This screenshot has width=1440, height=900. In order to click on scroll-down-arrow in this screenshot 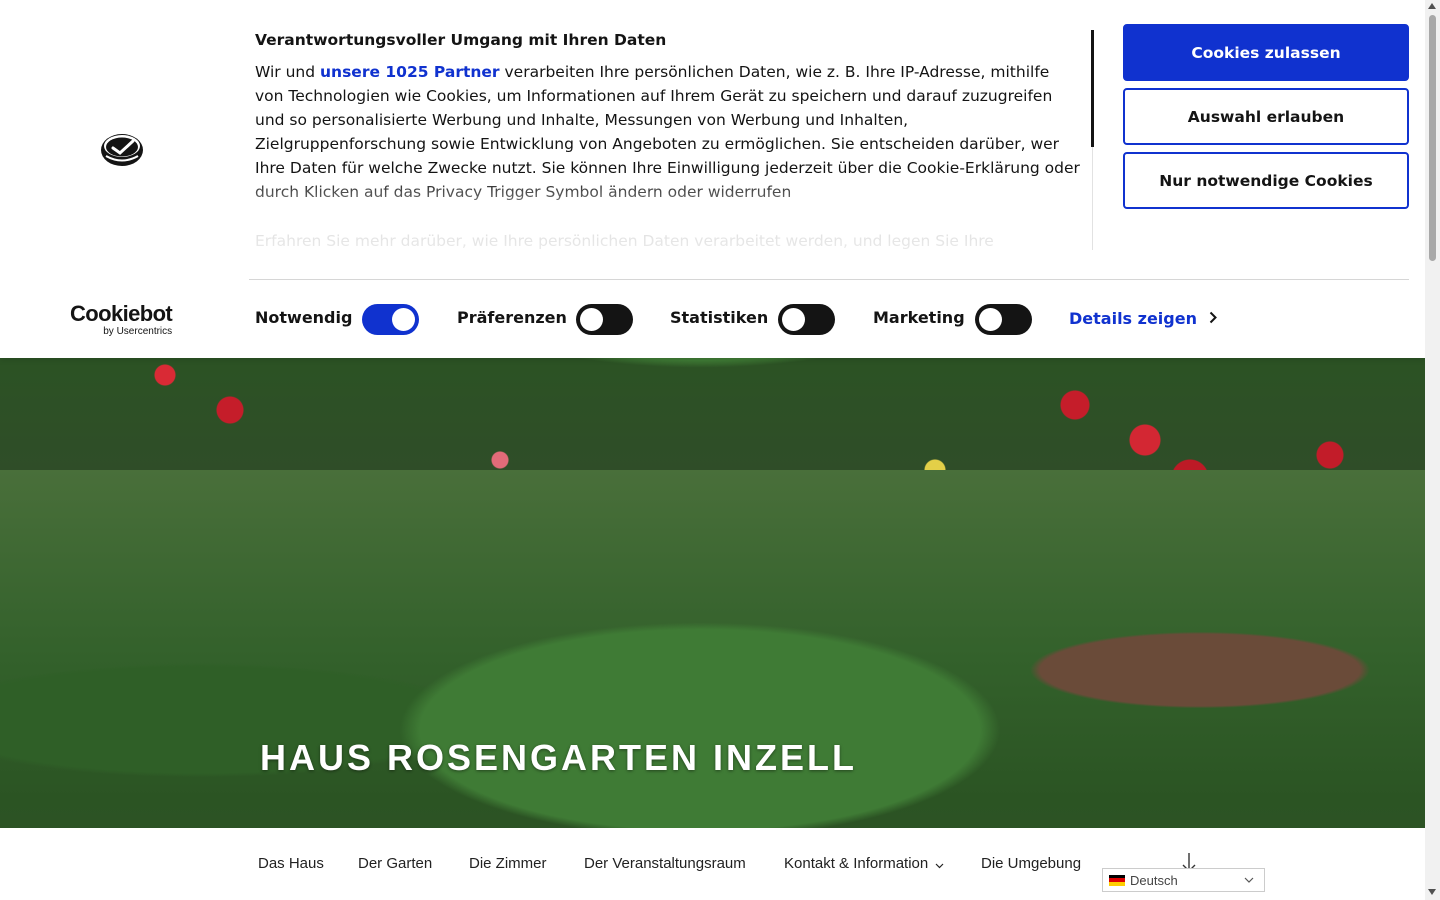, I will do `click(1432, 892)`.